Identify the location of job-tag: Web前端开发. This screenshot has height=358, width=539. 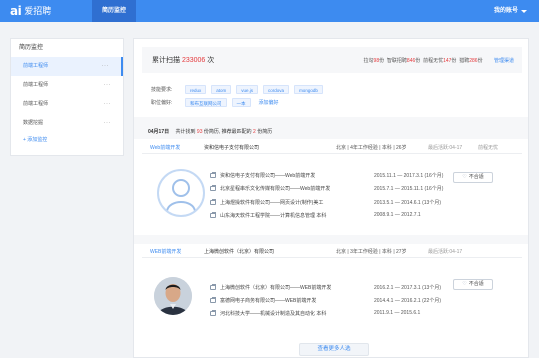
(165, 147).